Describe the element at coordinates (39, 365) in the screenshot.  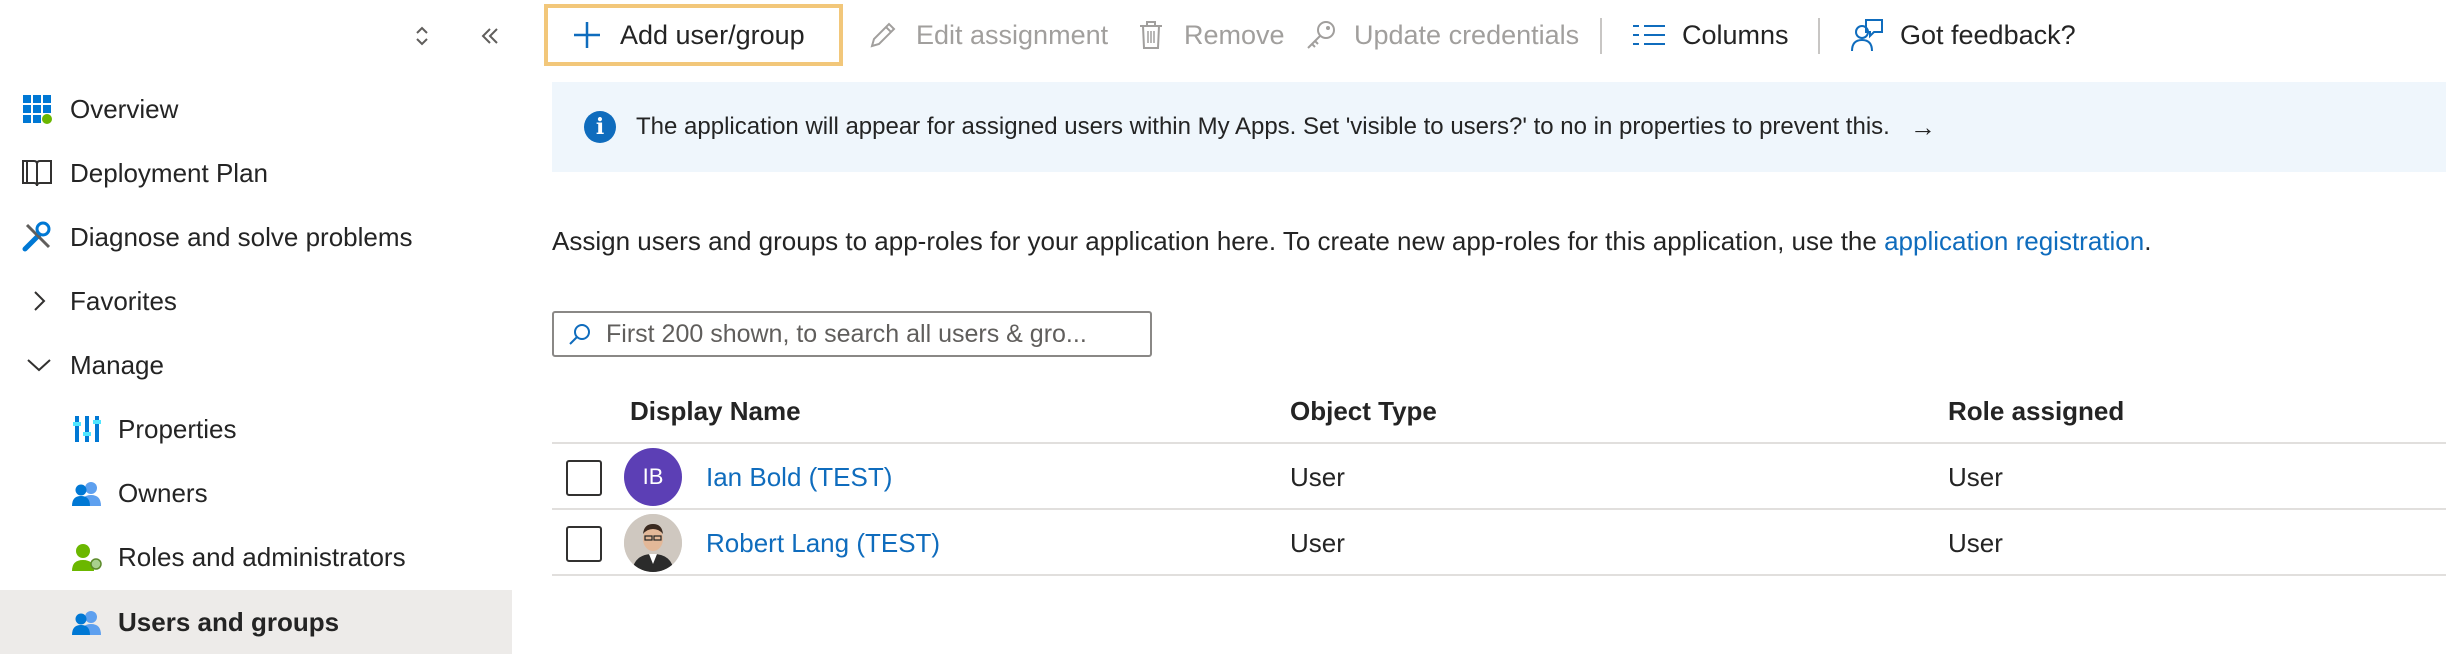
I see `chevron-down-icon` at that location.